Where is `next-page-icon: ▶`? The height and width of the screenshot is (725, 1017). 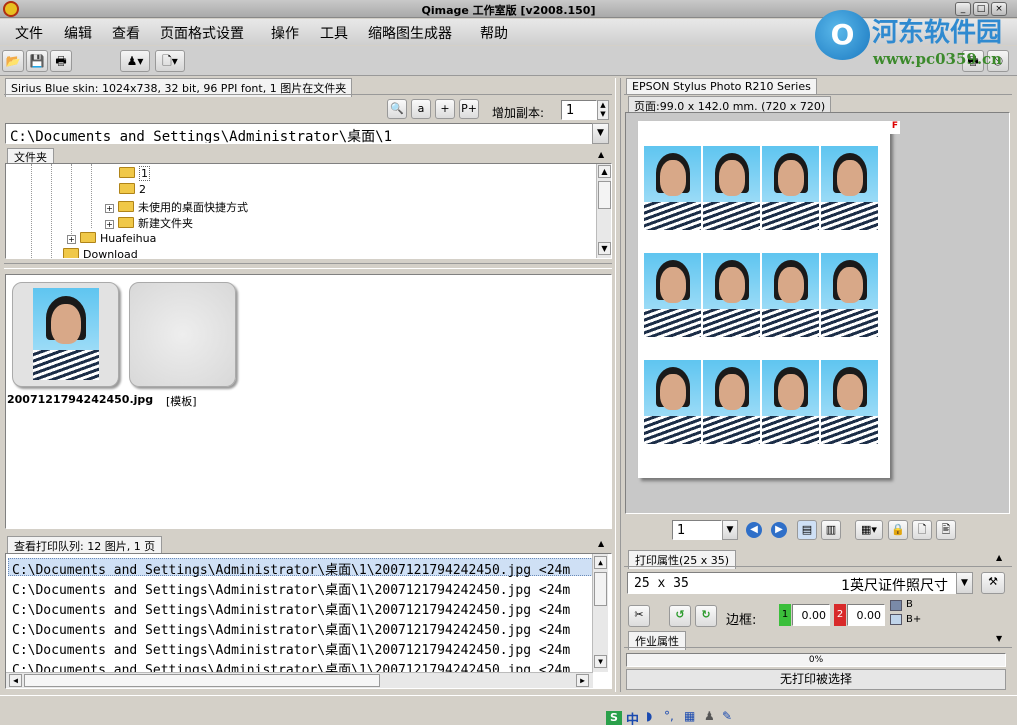 next-page-icon: ▶ is located at coordinates (779, 530).